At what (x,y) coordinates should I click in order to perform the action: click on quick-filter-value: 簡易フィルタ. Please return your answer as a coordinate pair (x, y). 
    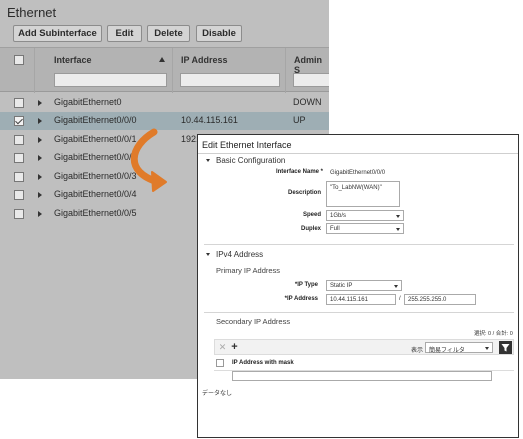
    Looking at the image, I should click on (447, 351).